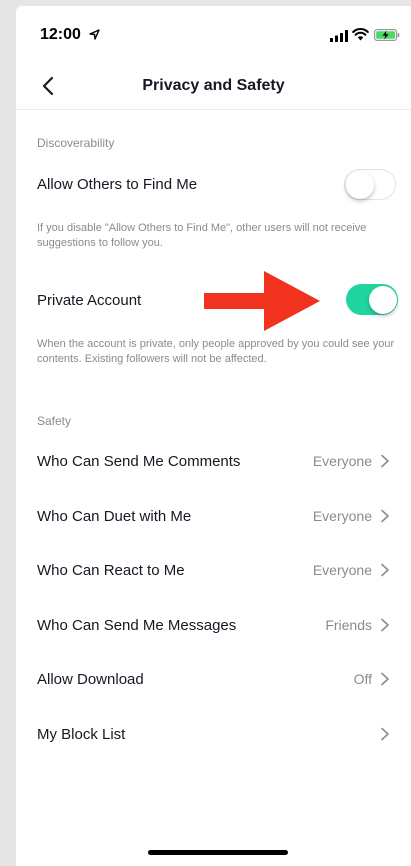 This screenshot has height=866, width=411. I want to click on row-label: Who Can Send Me Messages, so click(137, 625).